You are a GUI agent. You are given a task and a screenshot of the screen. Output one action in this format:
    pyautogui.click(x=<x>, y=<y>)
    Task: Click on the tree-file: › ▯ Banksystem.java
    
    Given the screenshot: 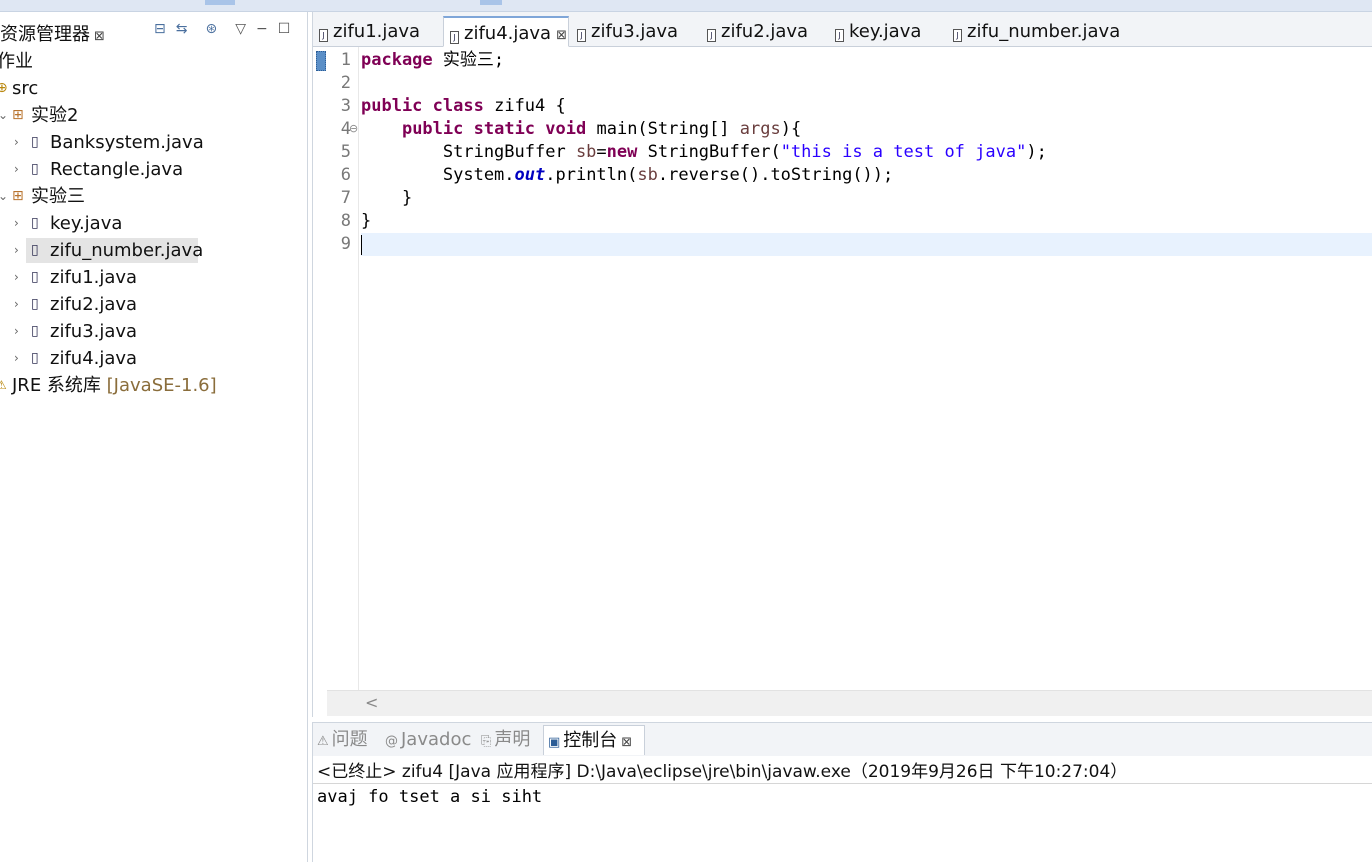 What is the action you would take?
    pyautogui.click(x=153, y=142)
    